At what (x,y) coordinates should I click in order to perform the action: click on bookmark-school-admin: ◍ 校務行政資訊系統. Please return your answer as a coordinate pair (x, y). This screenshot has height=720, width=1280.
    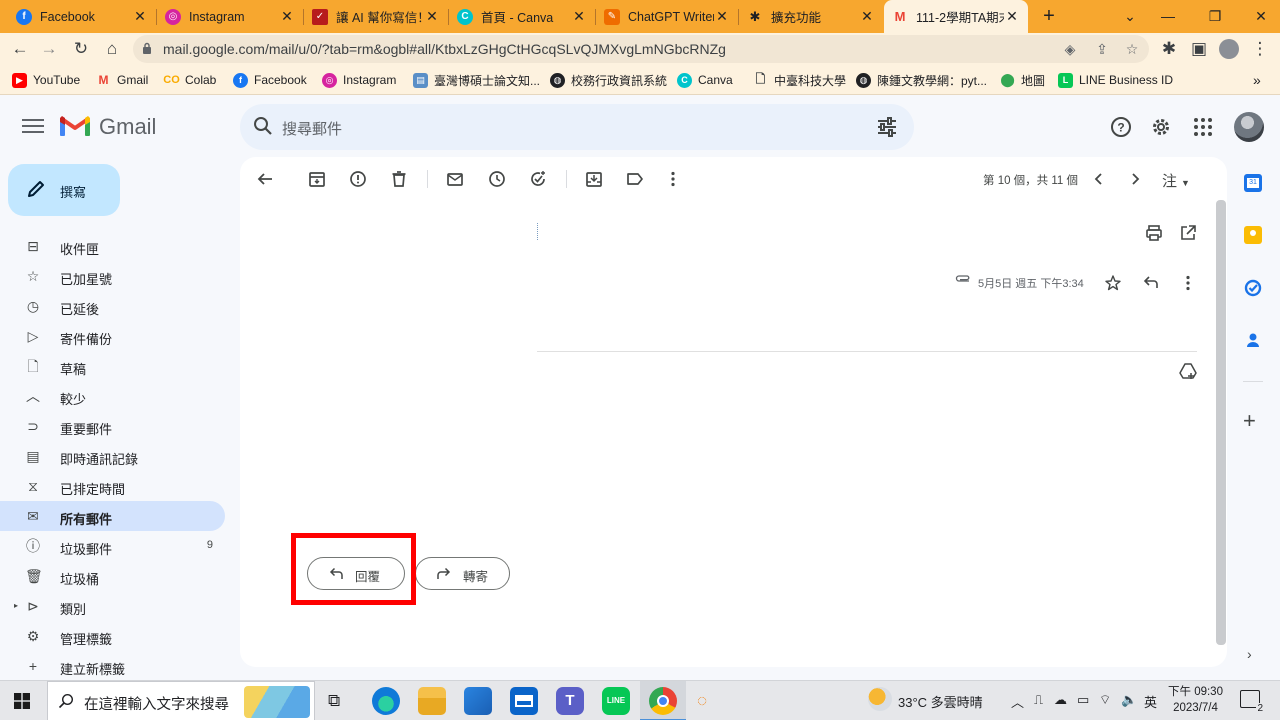
    Looking at the image, I should click on (608, 80).